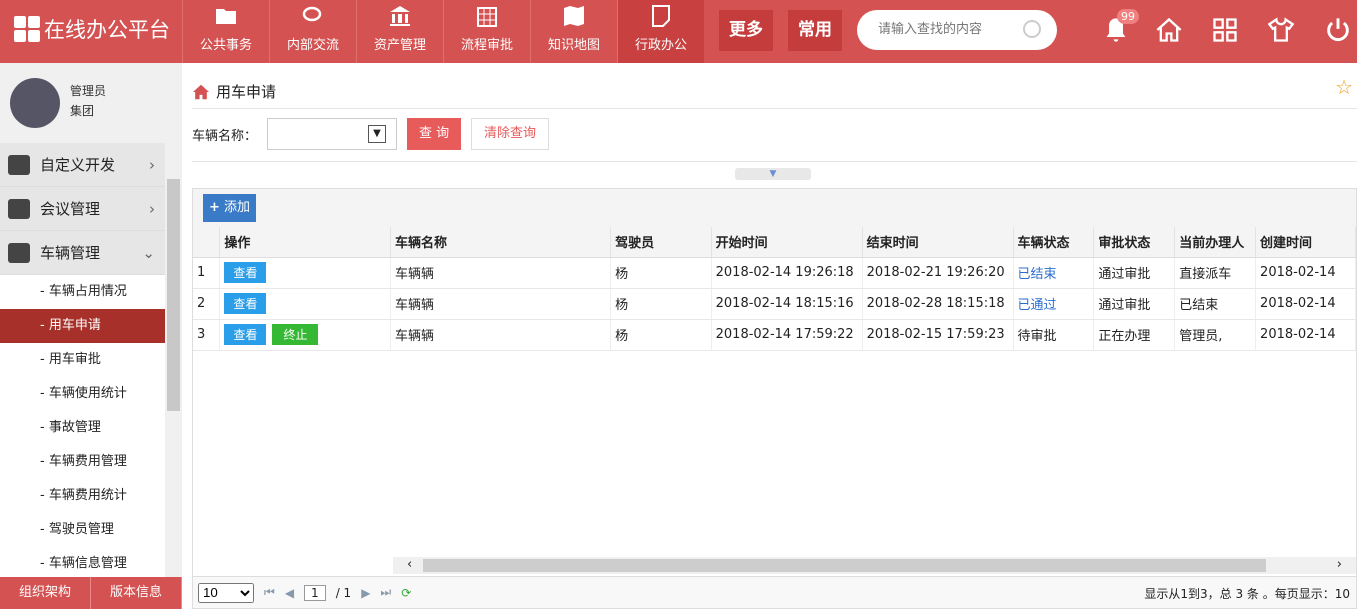 The height and width of the screenshot is (609, 1357). Describe the element at coordinates (207, 242) in the screenshot. I see `col-header` at that location.